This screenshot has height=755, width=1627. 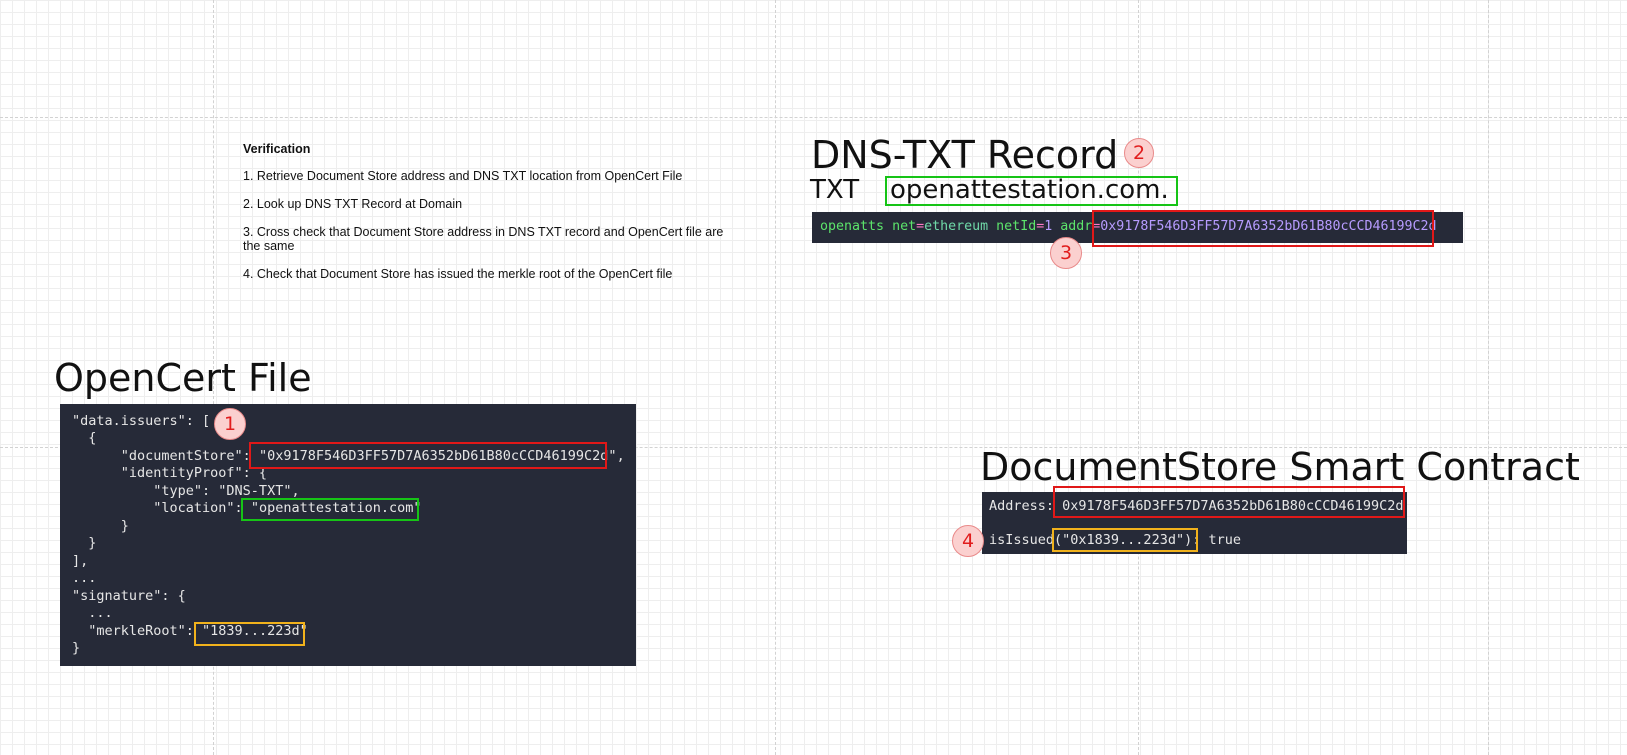 What do you see at coordinates (956, 226) in the screenshot?
I see `dns-code-token: ethereum` at bounding box center [956, 226].